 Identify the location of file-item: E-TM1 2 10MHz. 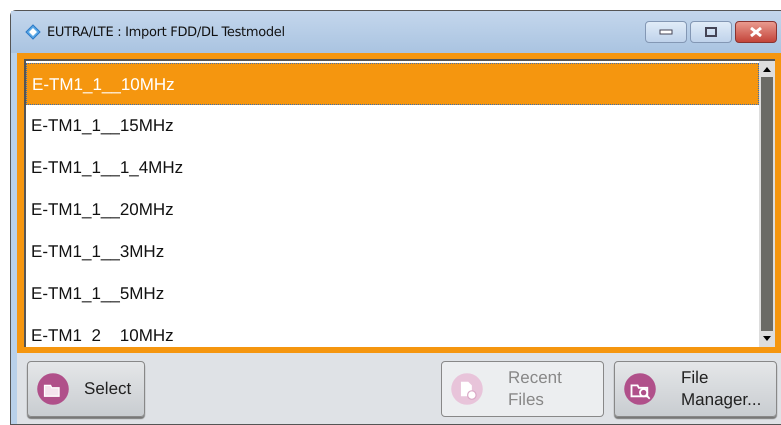
(392, 331).